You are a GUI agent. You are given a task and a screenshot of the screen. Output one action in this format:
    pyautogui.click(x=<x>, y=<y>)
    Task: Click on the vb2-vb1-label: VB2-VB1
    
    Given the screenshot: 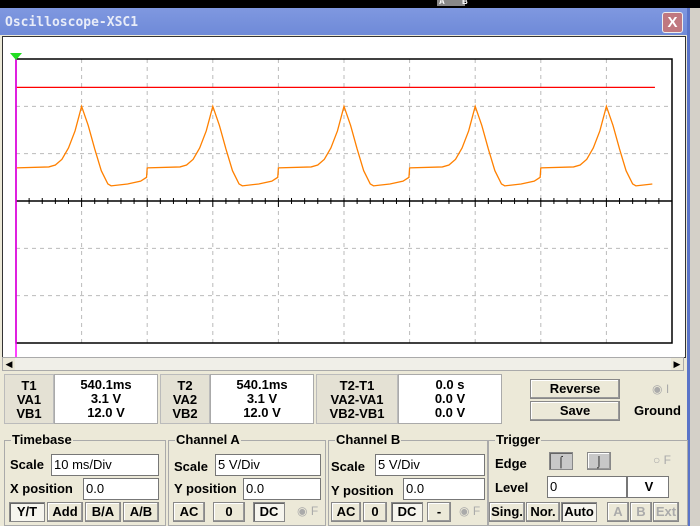 What is the action you would take?
    pyautogui.click(x=357, y=413)
    